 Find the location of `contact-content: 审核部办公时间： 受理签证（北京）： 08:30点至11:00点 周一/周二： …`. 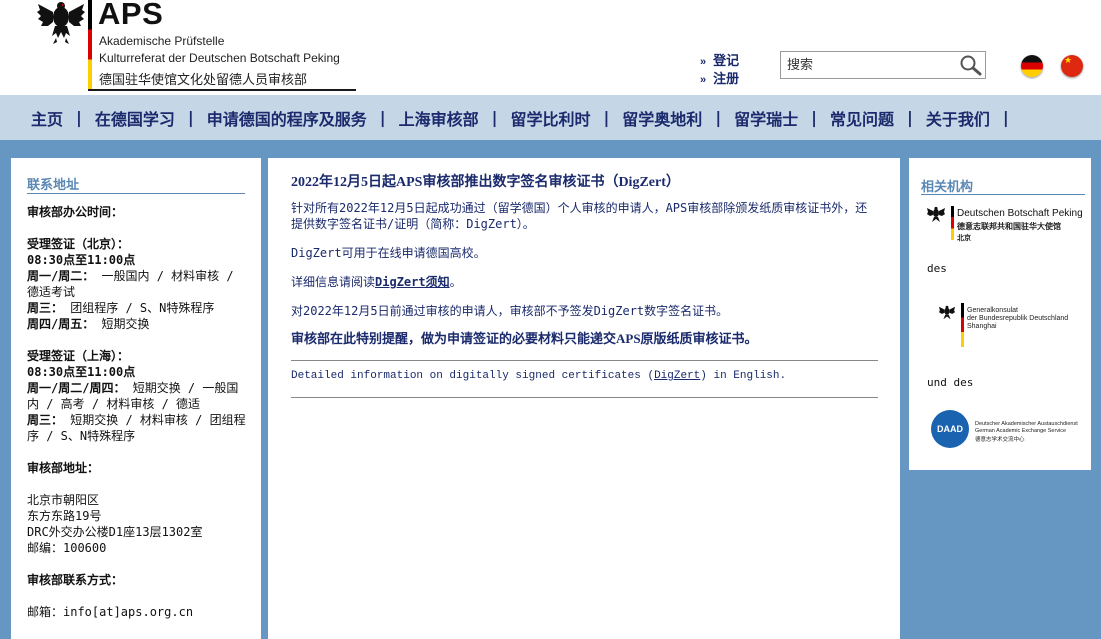

contact-content: 审核部办公时间： 受理签证（北京）： 08:30点至11:00点 周一/周二： … is located at coordinates (138, 412).